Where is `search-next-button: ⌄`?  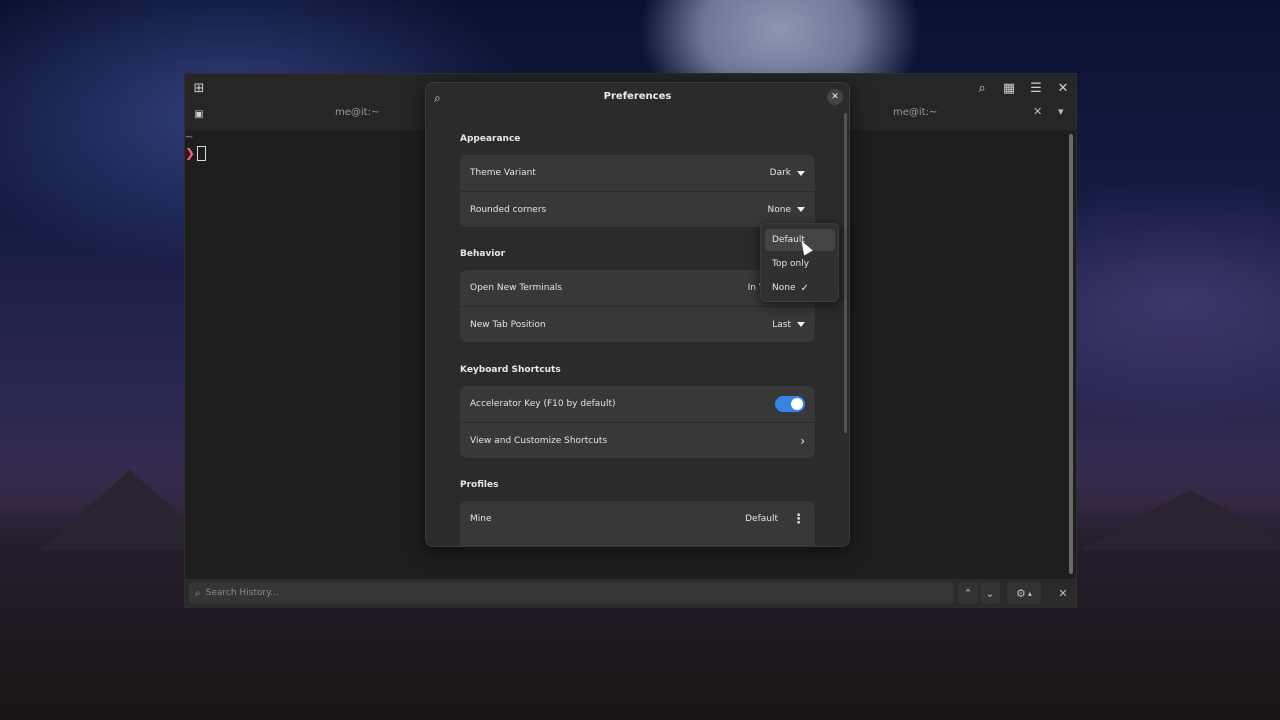 search-next-button: ⌄ is located at coordinates (990, 593).